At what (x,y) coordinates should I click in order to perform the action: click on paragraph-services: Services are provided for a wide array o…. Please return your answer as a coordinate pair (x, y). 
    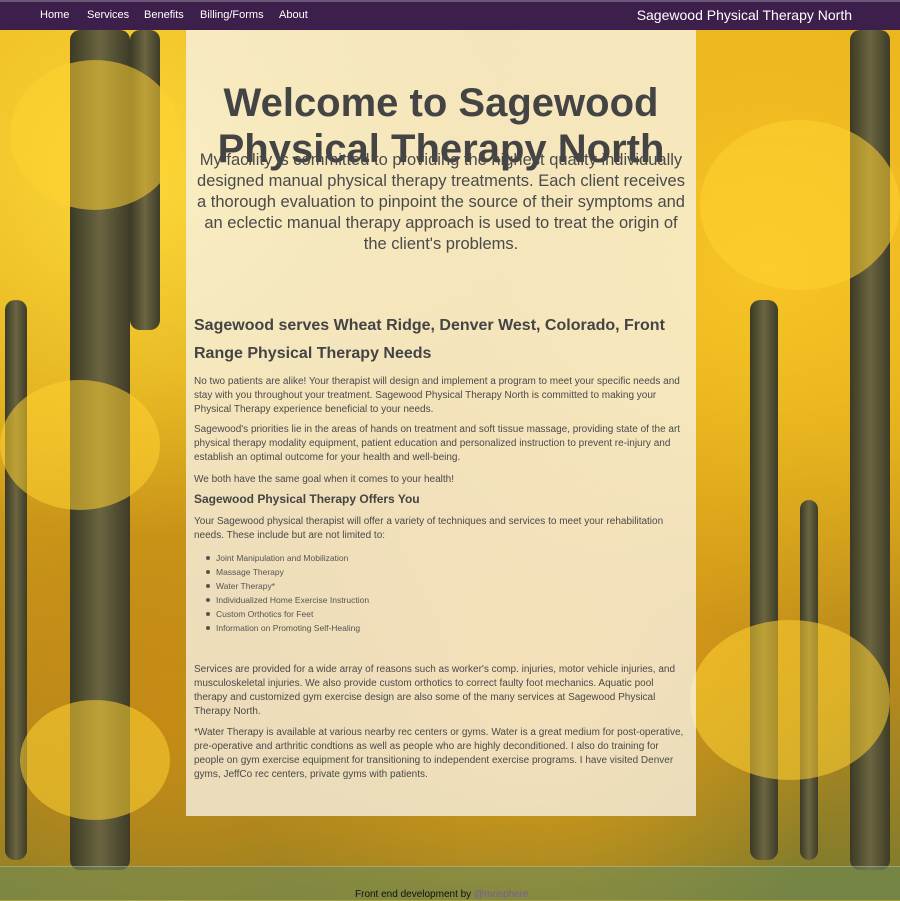
    Looking at the image, I should click on (435, 690).